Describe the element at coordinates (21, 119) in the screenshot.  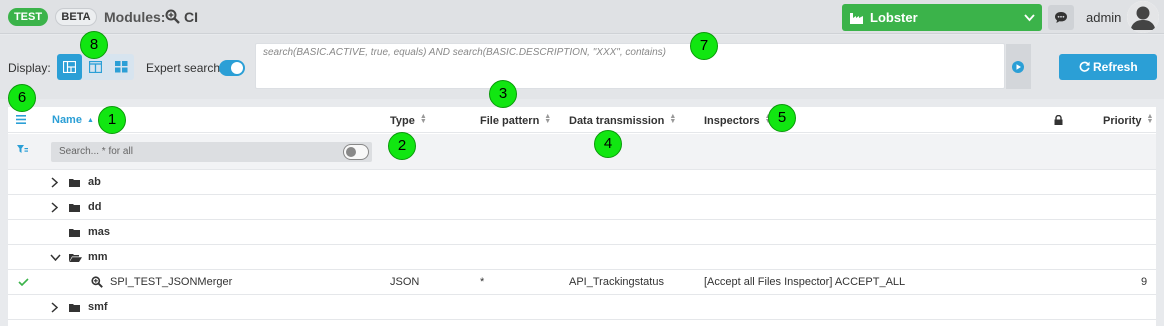
I see `hamburger-menu-icon` at that location.